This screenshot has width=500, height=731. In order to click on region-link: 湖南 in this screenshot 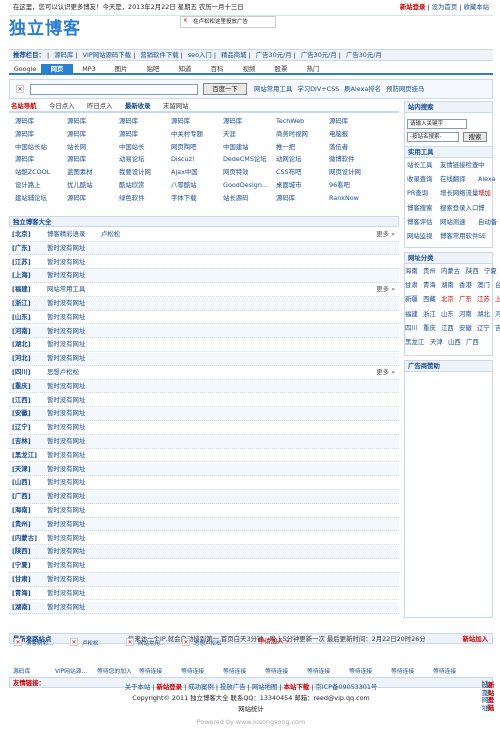, I will do `click(447, 285)`.